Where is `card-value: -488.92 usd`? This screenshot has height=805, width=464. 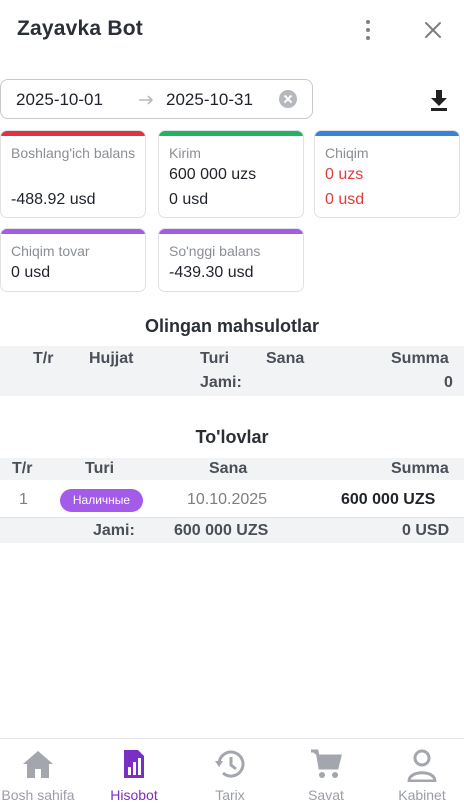
card-value: -488.92 usd is located at coordinates (53, 199).